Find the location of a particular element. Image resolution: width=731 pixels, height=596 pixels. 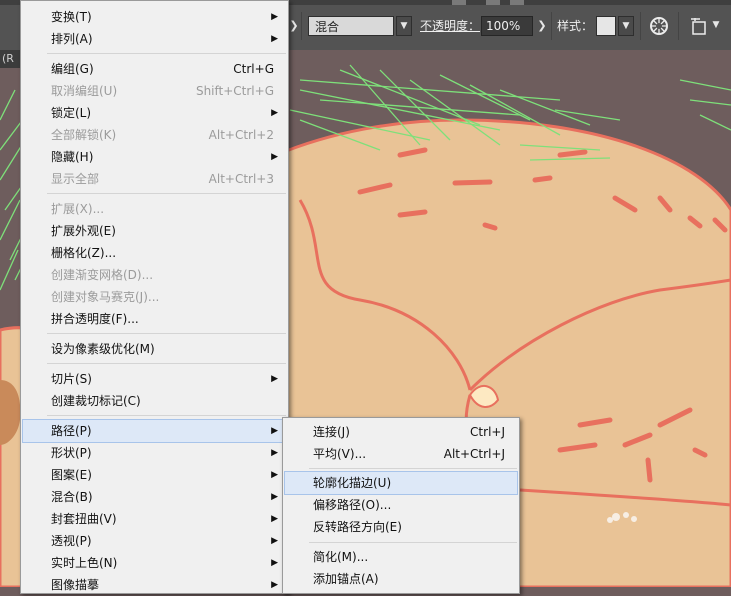

menu-item-shortcut: Alt+Ctrl+J is located at coordinates (474, 454).